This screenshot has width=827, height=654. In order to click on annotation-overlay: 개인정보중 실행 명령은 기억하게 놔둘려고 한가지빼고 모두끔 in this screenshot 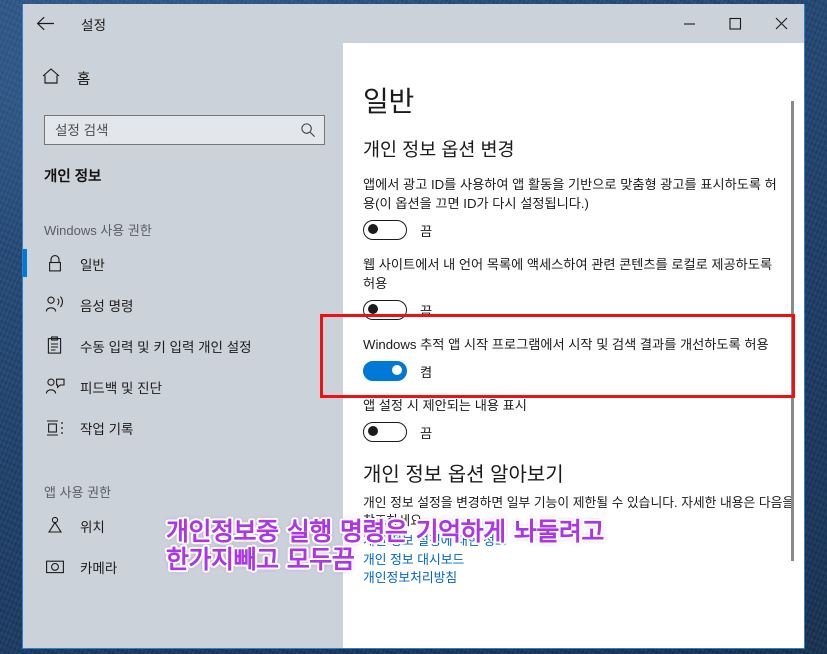, I will do `click(385, 546)`.